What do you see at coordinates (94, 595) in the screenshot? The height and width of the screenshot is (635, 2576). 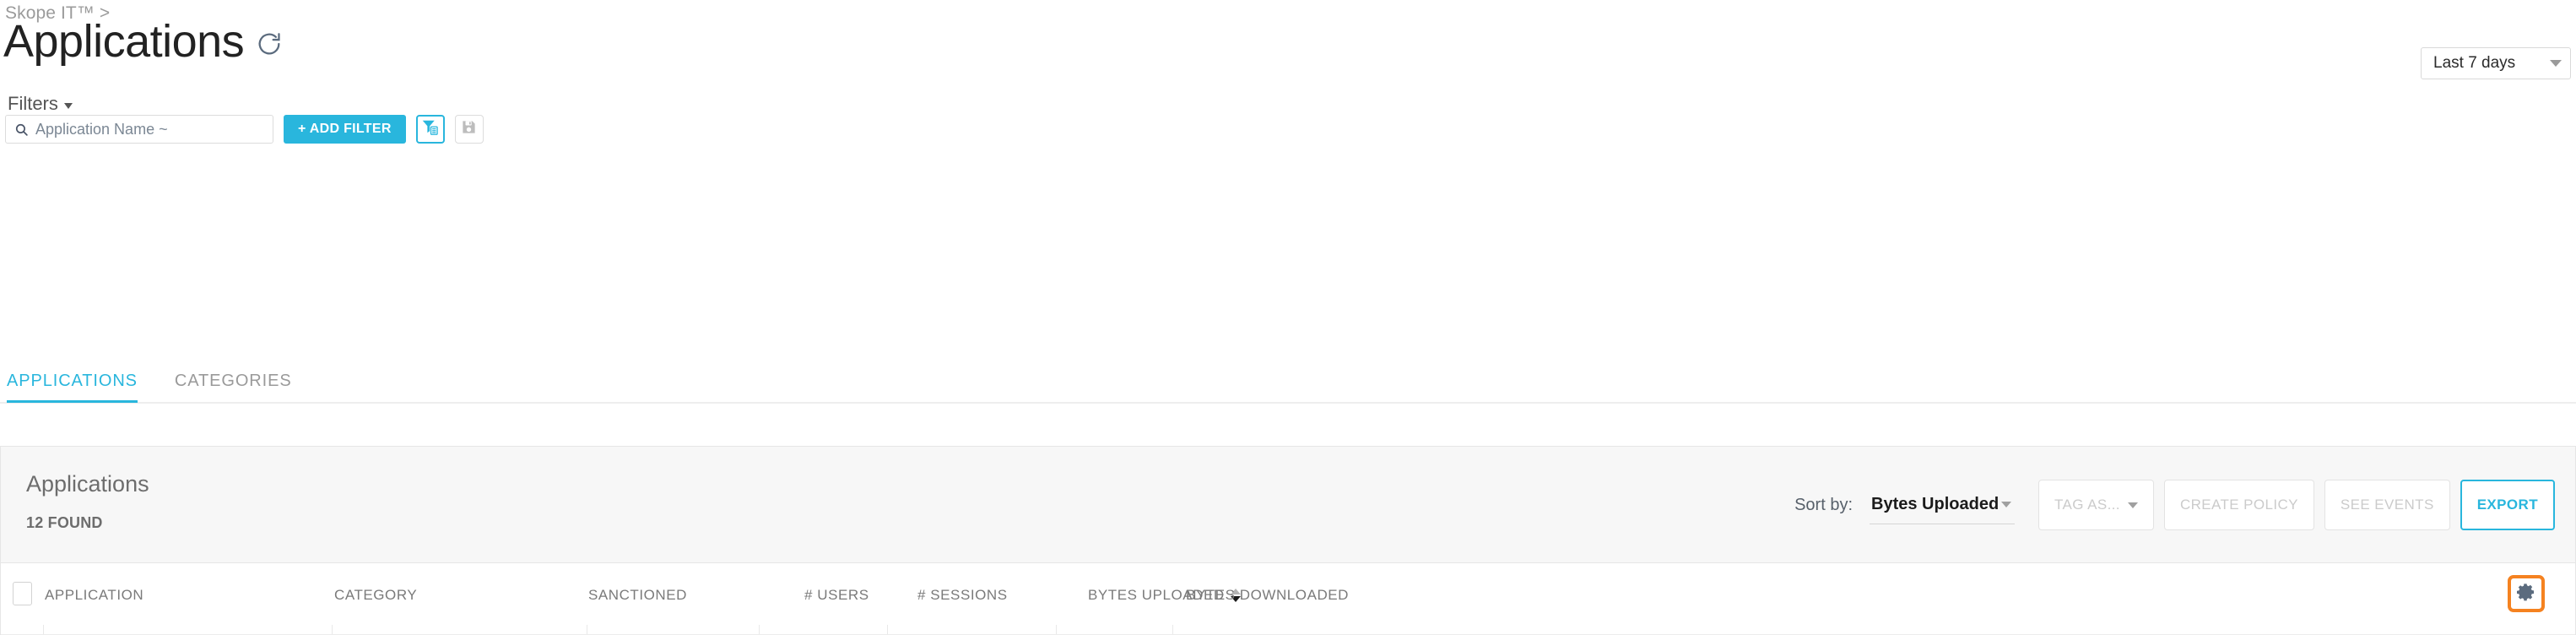 I see `column-header-application: APPLICATION` at bounding box center [94, 595].